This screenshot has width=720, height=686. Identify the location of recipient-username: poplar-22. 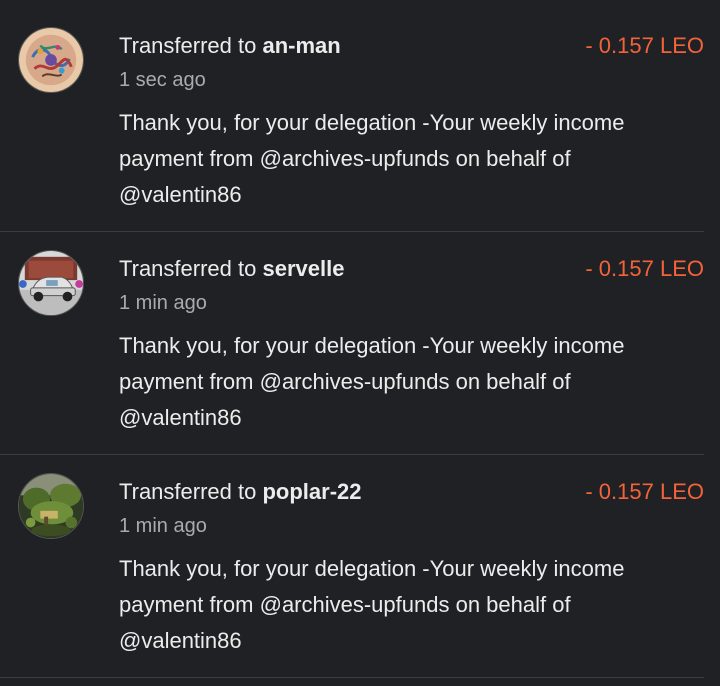
(311, 491).